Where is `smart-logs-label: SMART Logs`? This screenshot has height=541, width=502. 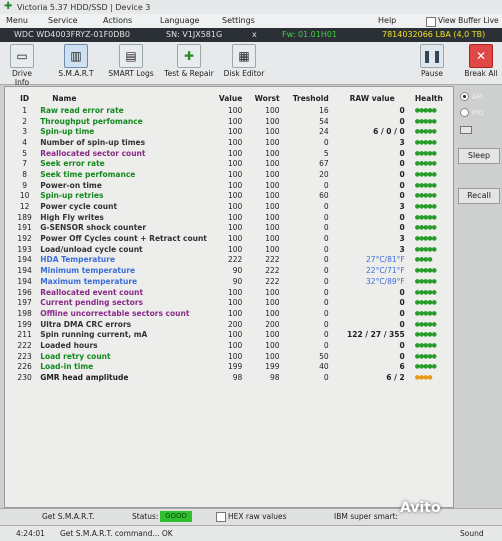 smart-logs-label: SMART Logs is located at coordinates (131, 73).